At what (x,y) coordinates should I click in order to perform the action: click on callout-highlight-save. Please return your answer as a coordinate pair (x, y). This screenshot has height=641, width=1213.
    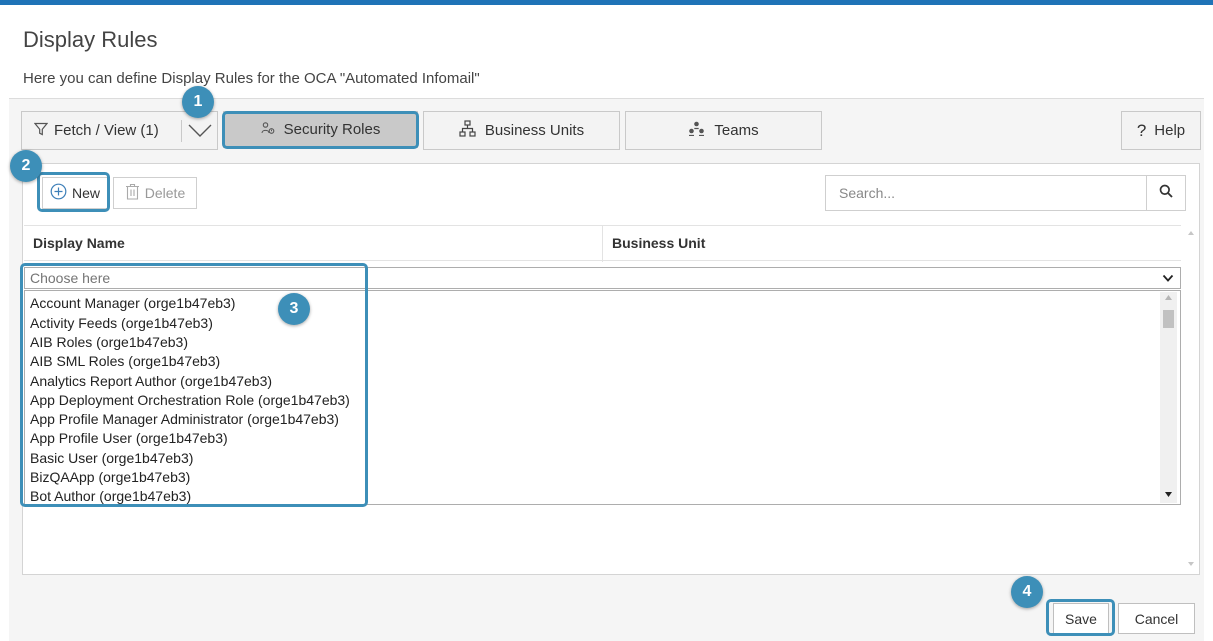
    Looking at the image, I should click on (1080, 617).